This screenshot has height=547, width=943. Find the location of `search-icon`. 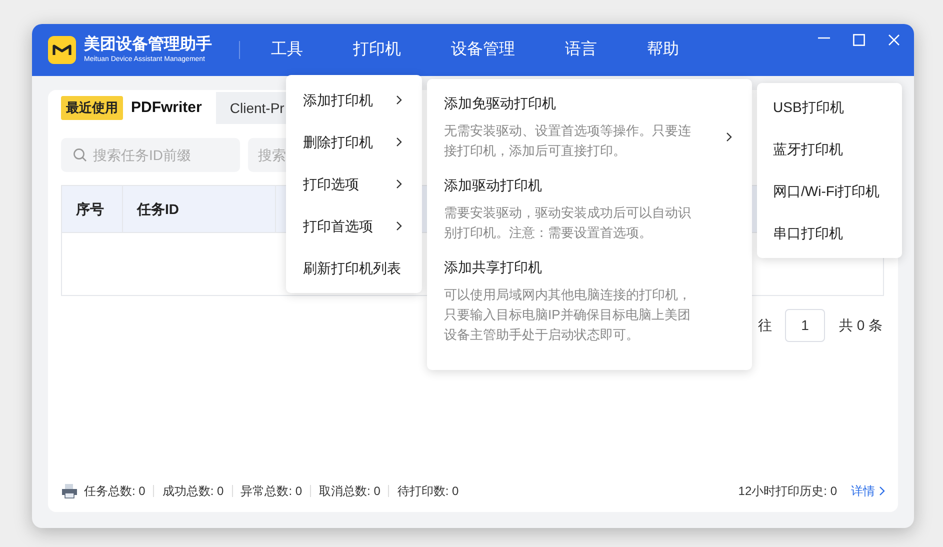

search-icon is located at coordinates (80, 155).